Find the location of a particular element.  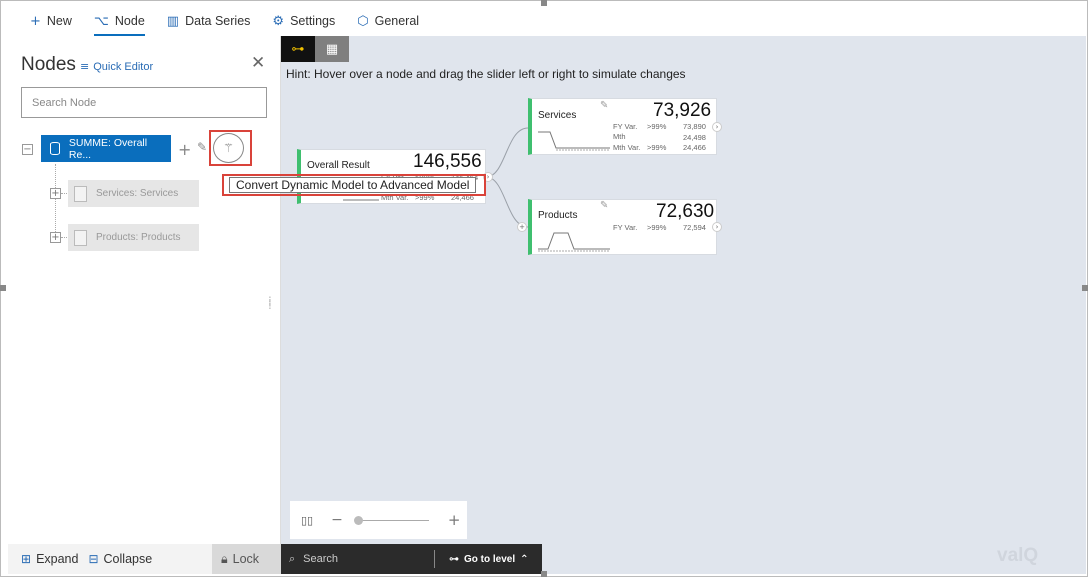

zoom-in-icon: + is located at coordinates (454, 520).